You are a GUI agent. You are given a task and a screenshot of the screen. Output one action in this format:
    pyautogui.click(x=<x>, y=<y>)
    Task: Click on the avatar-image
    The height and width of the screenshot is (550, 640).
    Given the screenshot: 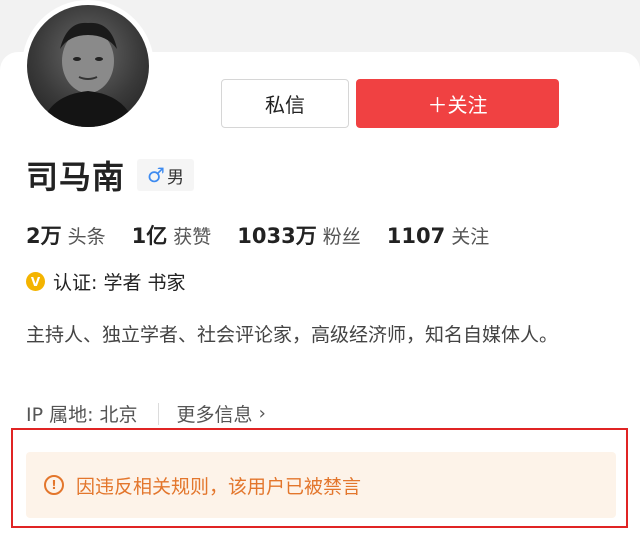 What is the action you would take?
    pyautogui.click(x=88, y=66)
    